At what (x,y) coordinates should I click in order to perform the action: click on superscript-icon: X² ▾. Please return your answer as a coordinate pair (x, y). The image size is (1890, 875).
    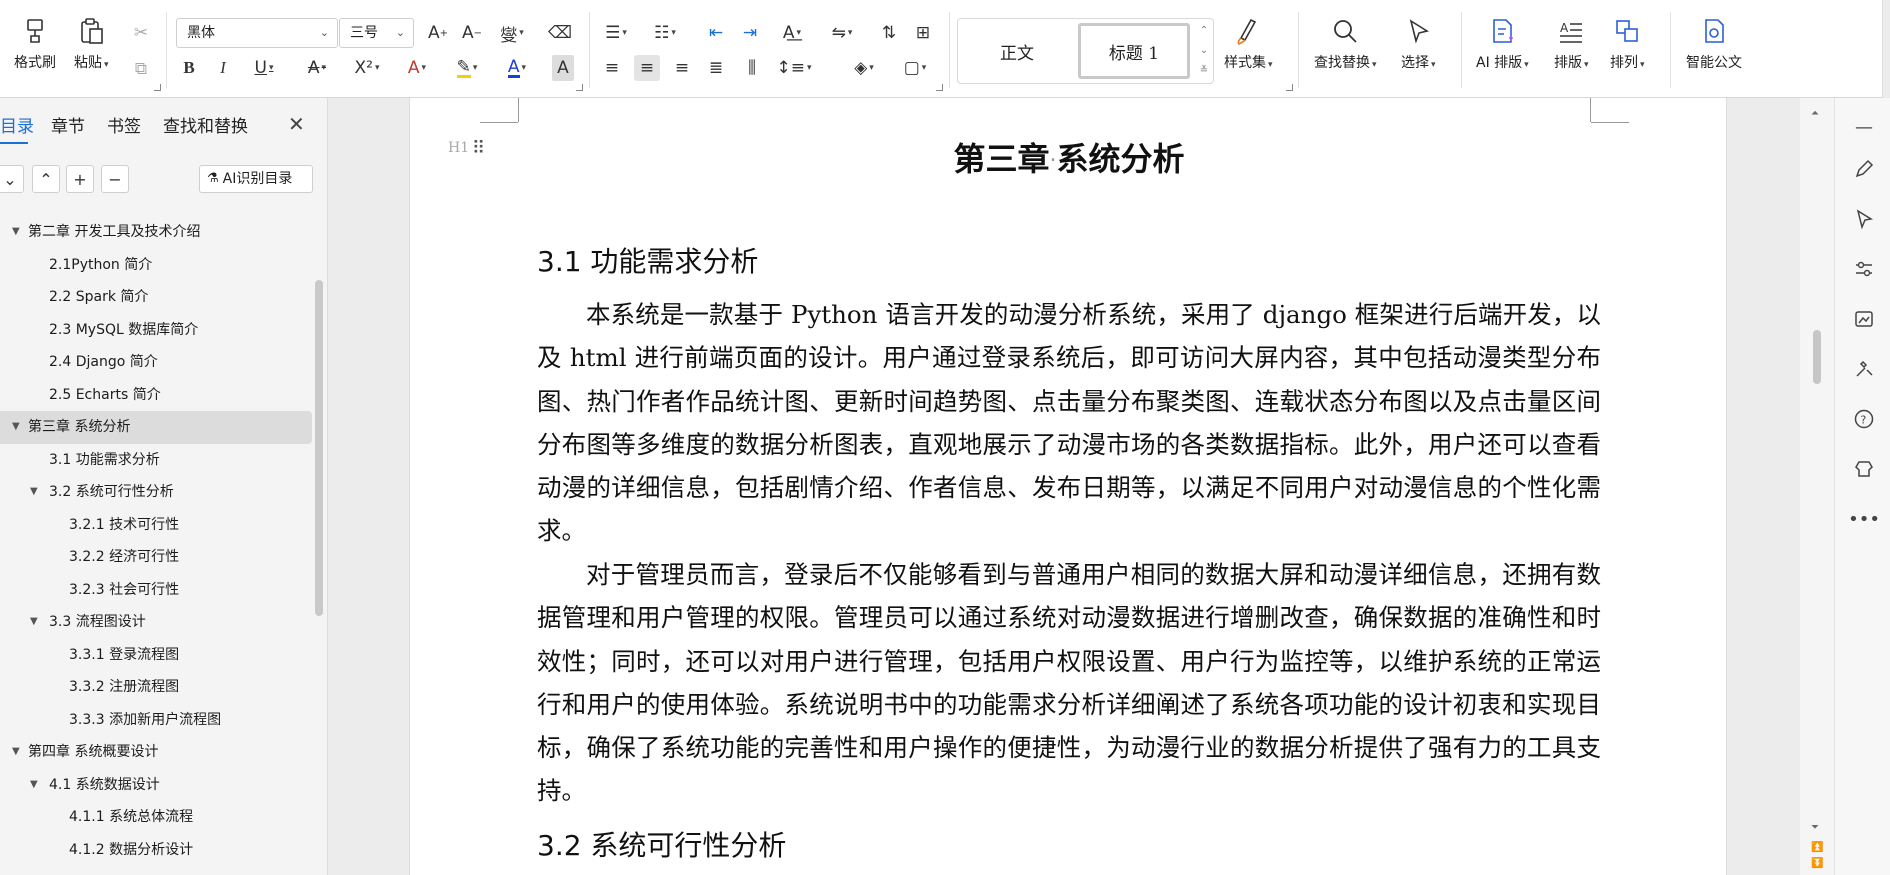
    Looking at the image, I should click on (367, 68).